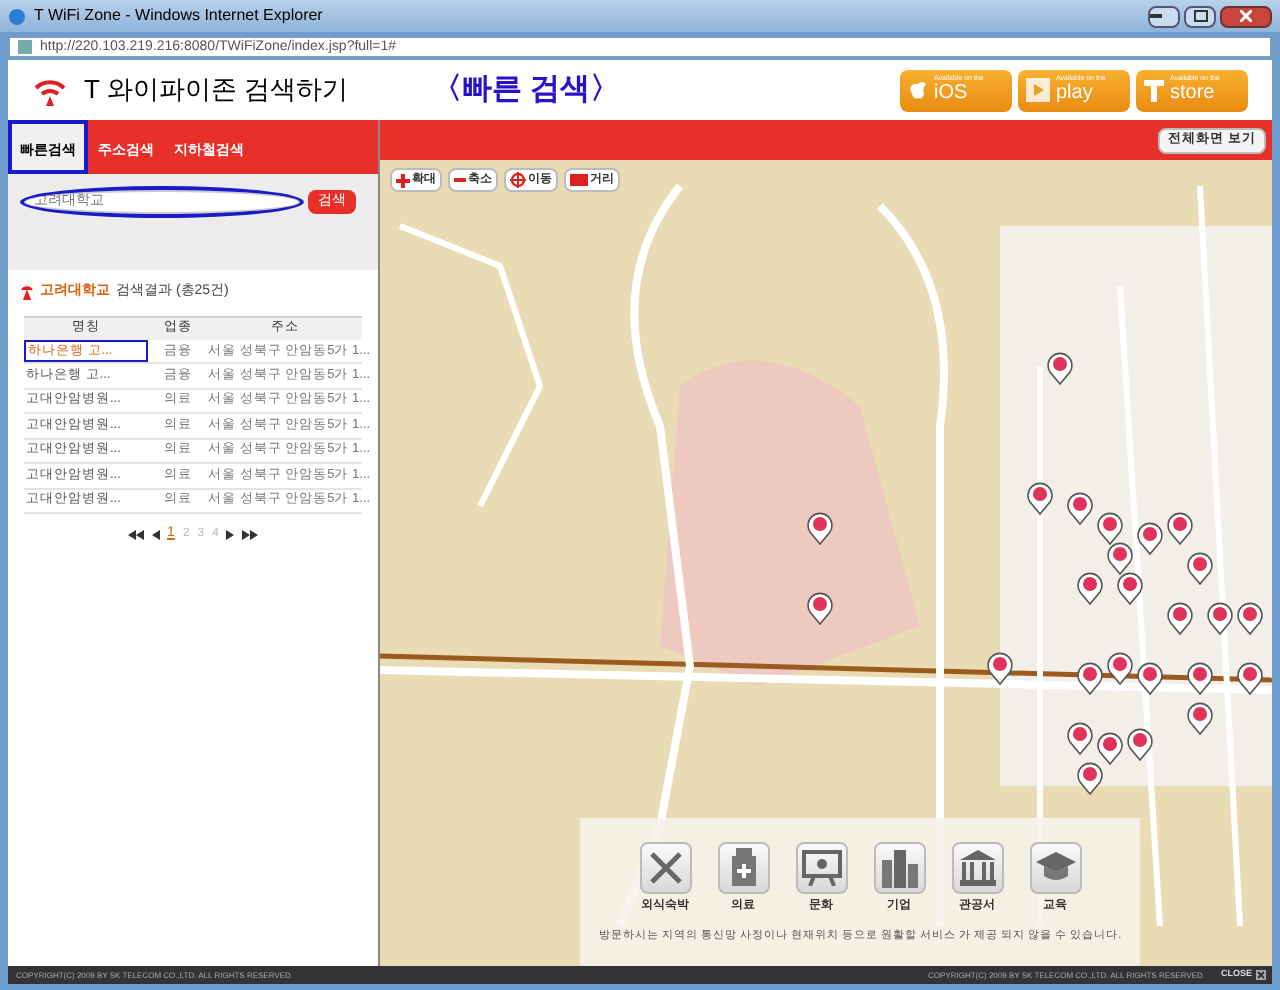  Describe the element at coordinates (155, 534) in the screenshot. I see `previous-page-icon` at that location.